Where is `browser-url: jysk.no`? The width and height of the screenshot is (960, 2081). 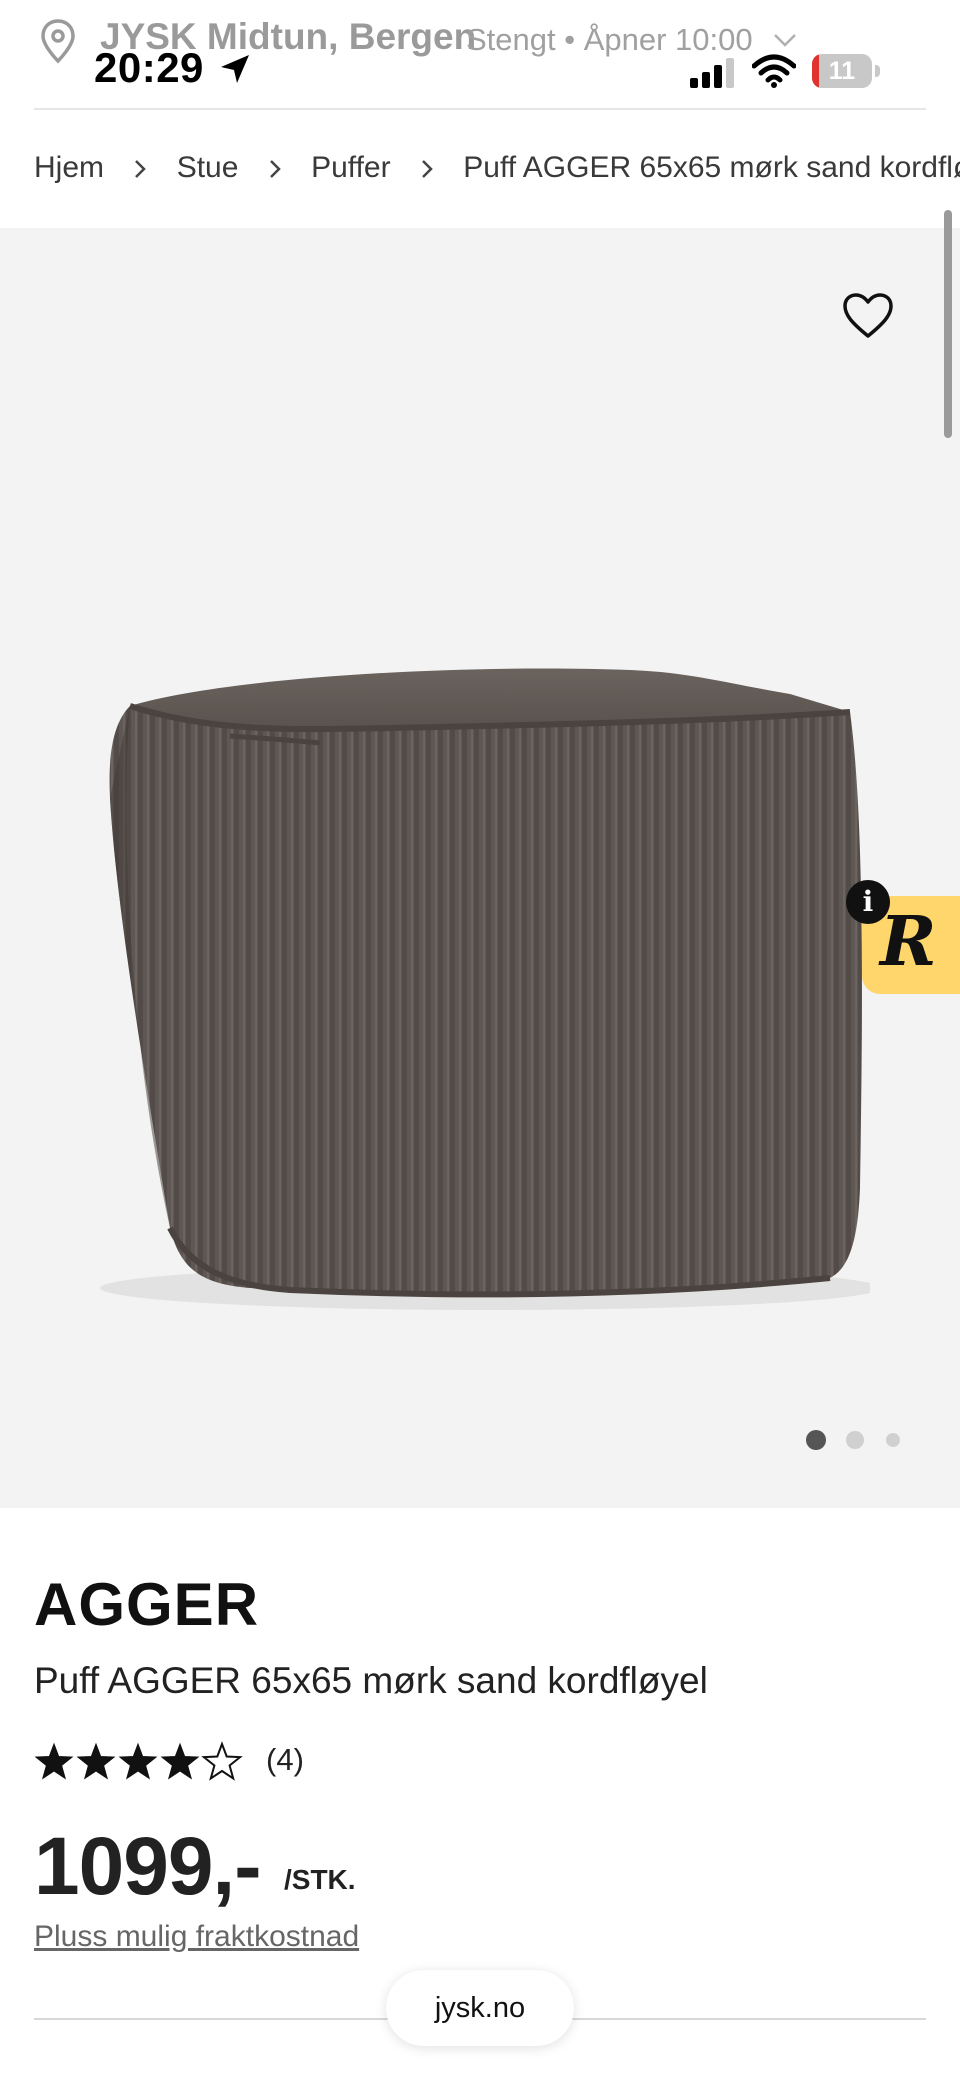 browser-url: jysk.no is located at coordinates (480, 2008).